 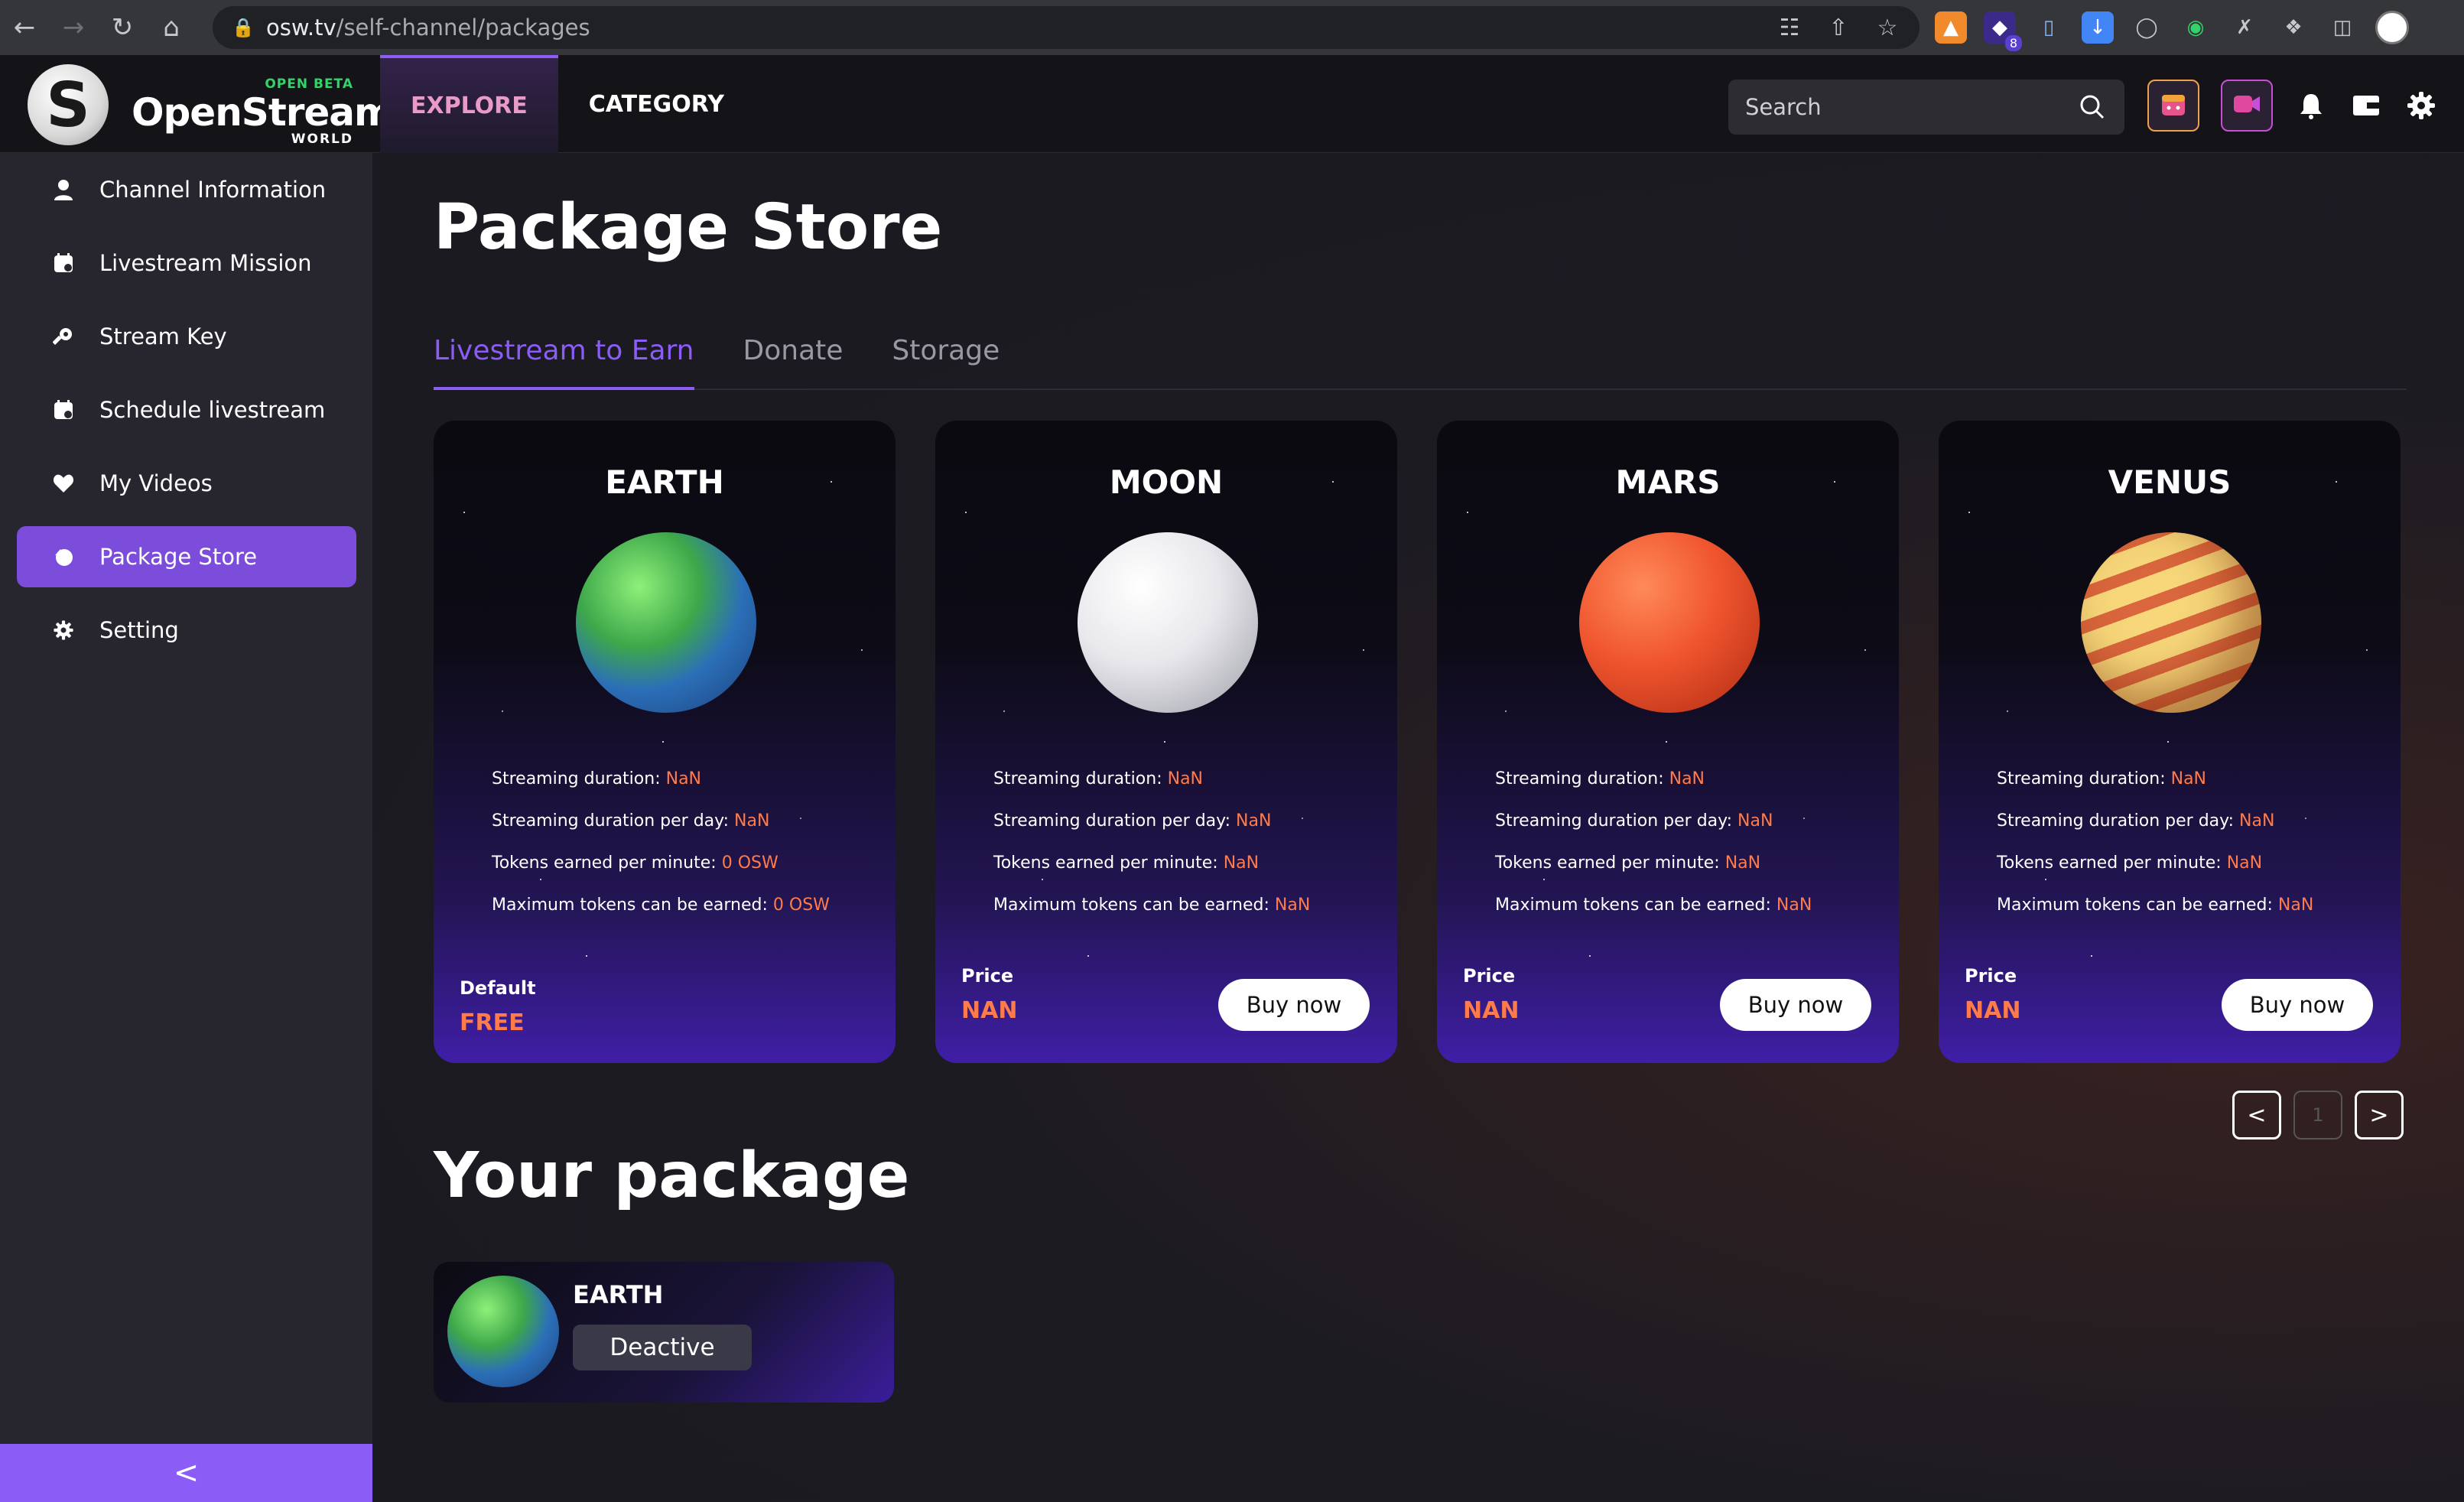 What do you see at coordinates (68, 104) in the screenshot?
I see `logo-mark-icon: S` at bounding box center [68, 104].